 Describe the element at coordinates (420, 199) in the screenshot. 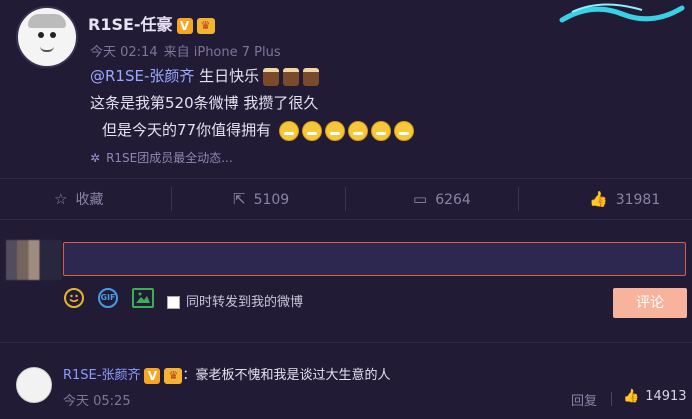

I see `comment-icon: ▭` at that location.